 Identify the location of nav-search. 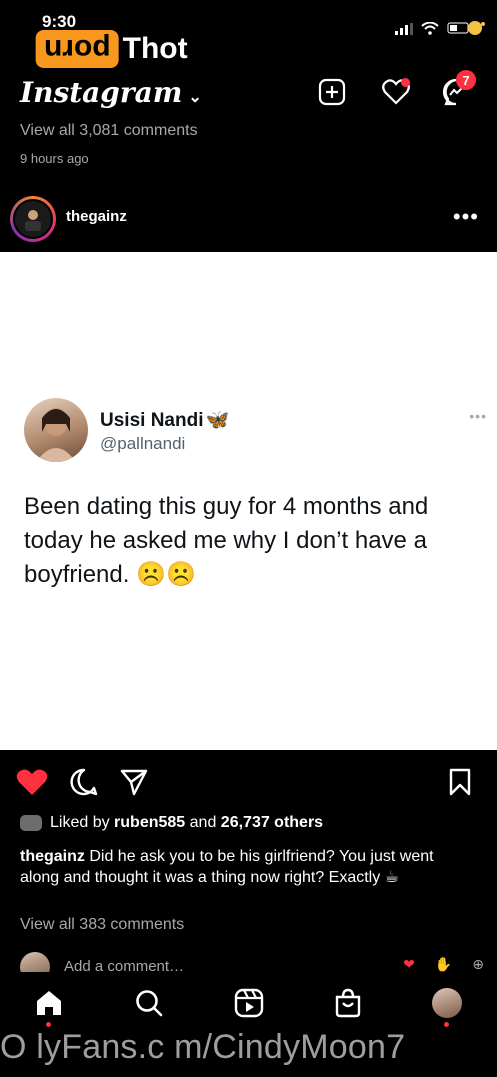
(149, 1003).